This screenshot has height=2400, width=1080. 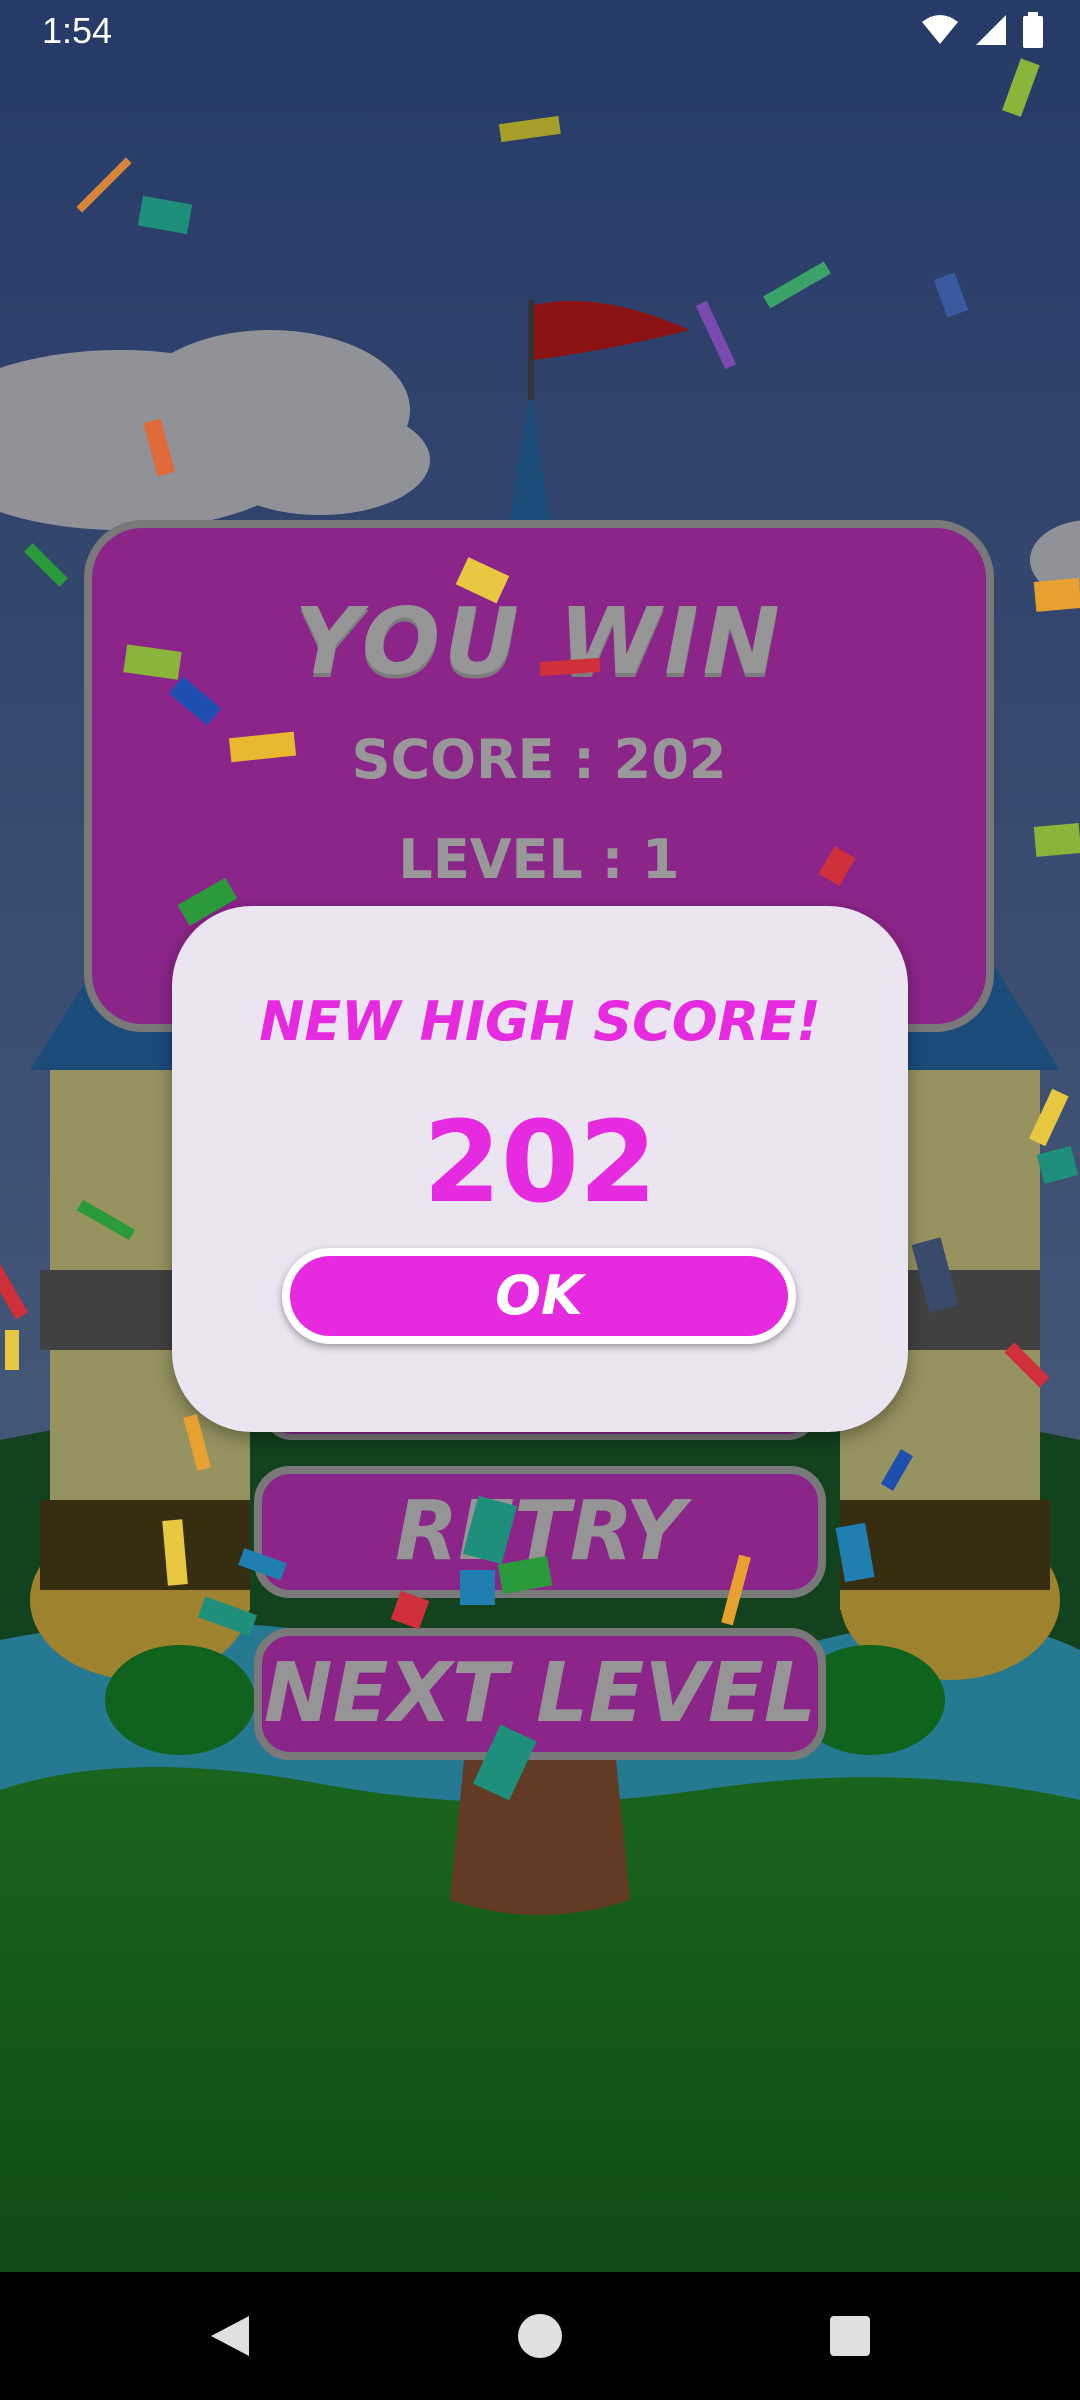 What do you see at coordinates (540, 1163) in the screenshot?
I see `high-score-value: 202` at bounding box center [540, 1163].